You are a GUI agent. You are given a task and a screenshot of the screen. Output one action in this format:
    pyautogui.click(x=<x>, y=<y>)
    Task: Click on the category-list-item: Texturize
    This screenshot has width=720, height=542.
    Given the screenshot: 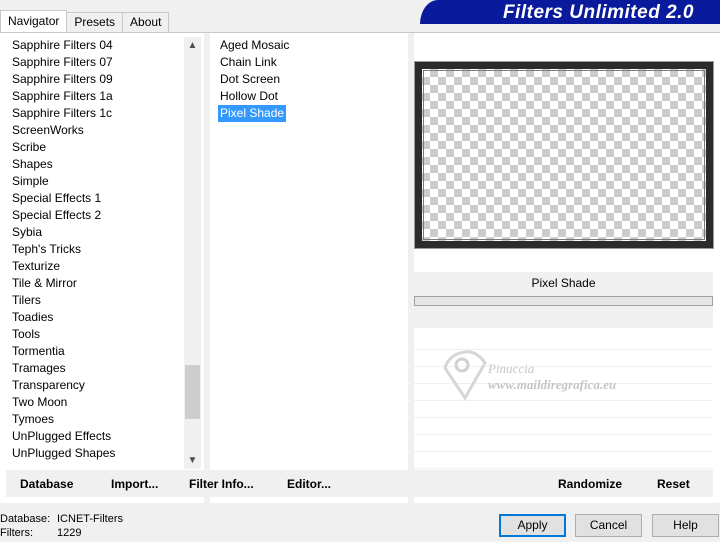 What is the action you would take?
    pyautogui.click(x=97, y=266)
    